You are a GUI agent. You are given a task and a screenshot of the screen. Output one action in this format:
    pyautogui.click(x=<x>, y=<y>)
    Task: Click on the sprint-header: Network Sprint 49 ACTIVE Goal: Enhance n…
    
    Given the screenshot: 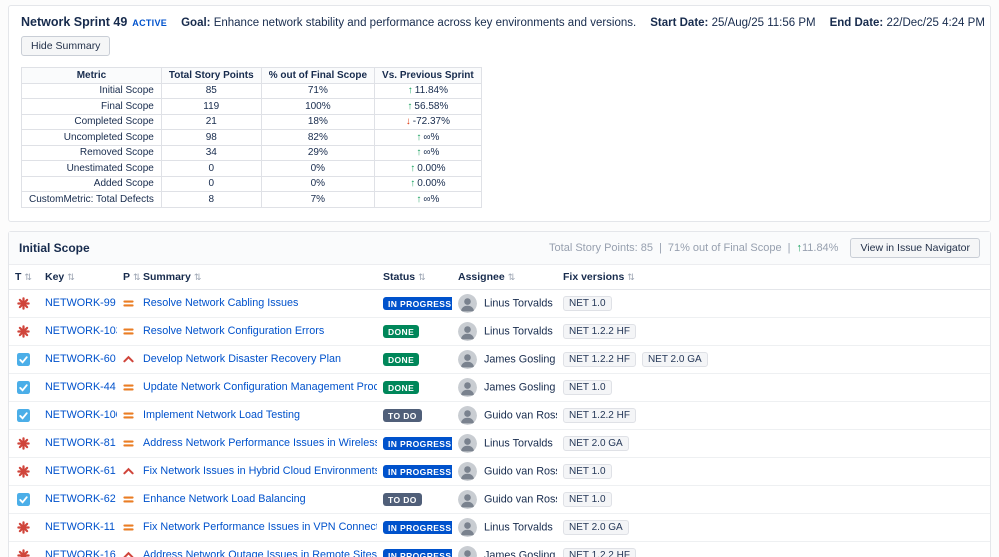 What is the action you would take?
    pyautogui.click(x=510, y=22)
    